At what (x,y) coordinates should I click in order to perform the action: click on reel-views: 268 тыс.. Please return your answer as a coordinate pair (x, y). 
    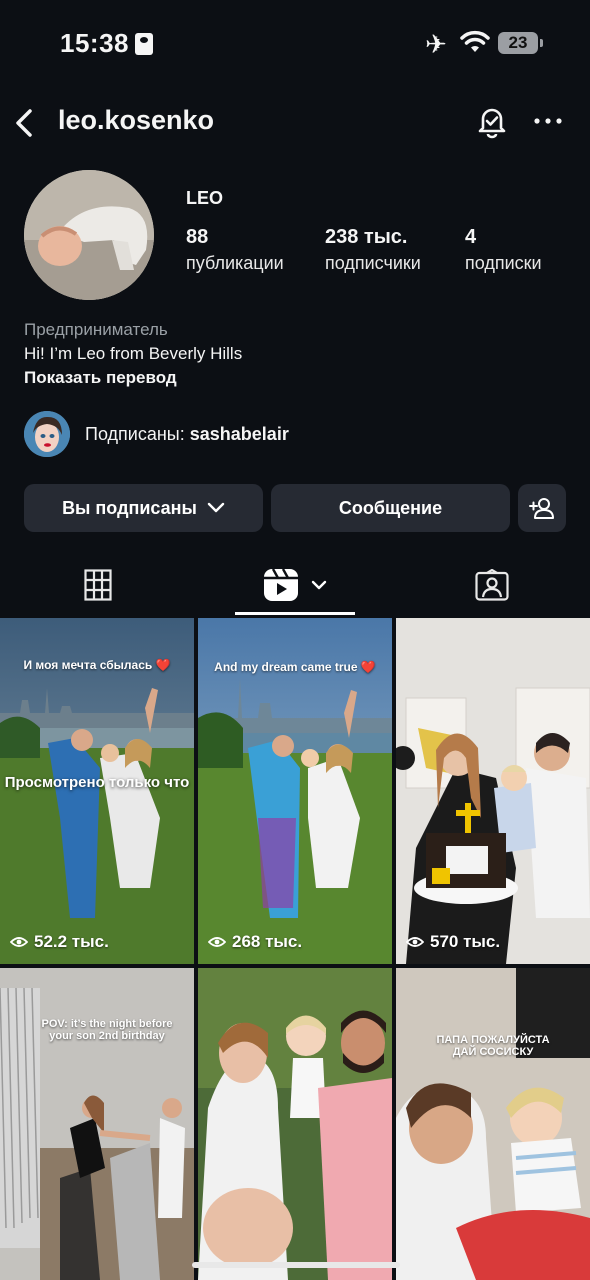
    Looking at the image, I should click on (255, 942).